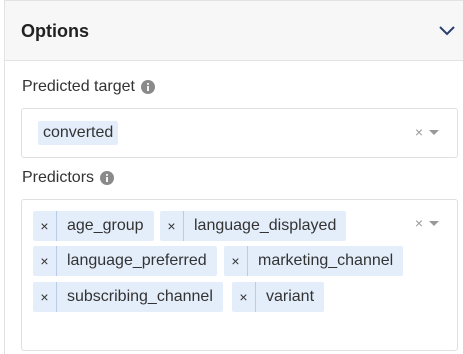  What do you see at coordinates (58, 177) in the screenshot?
I see `predictors-label: Predictors` at bounding box center [58, 177].